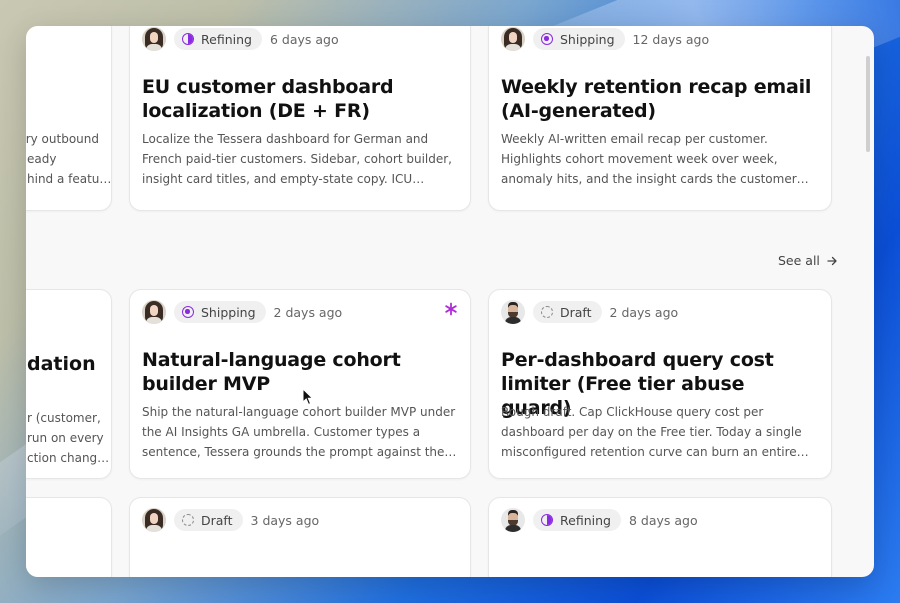 This screenshot has height=603, width=900. What do you see at coordinates (308, 397) in the screenshot?
I see `mouse-cursor-icon` at bounding box center [308, 397].